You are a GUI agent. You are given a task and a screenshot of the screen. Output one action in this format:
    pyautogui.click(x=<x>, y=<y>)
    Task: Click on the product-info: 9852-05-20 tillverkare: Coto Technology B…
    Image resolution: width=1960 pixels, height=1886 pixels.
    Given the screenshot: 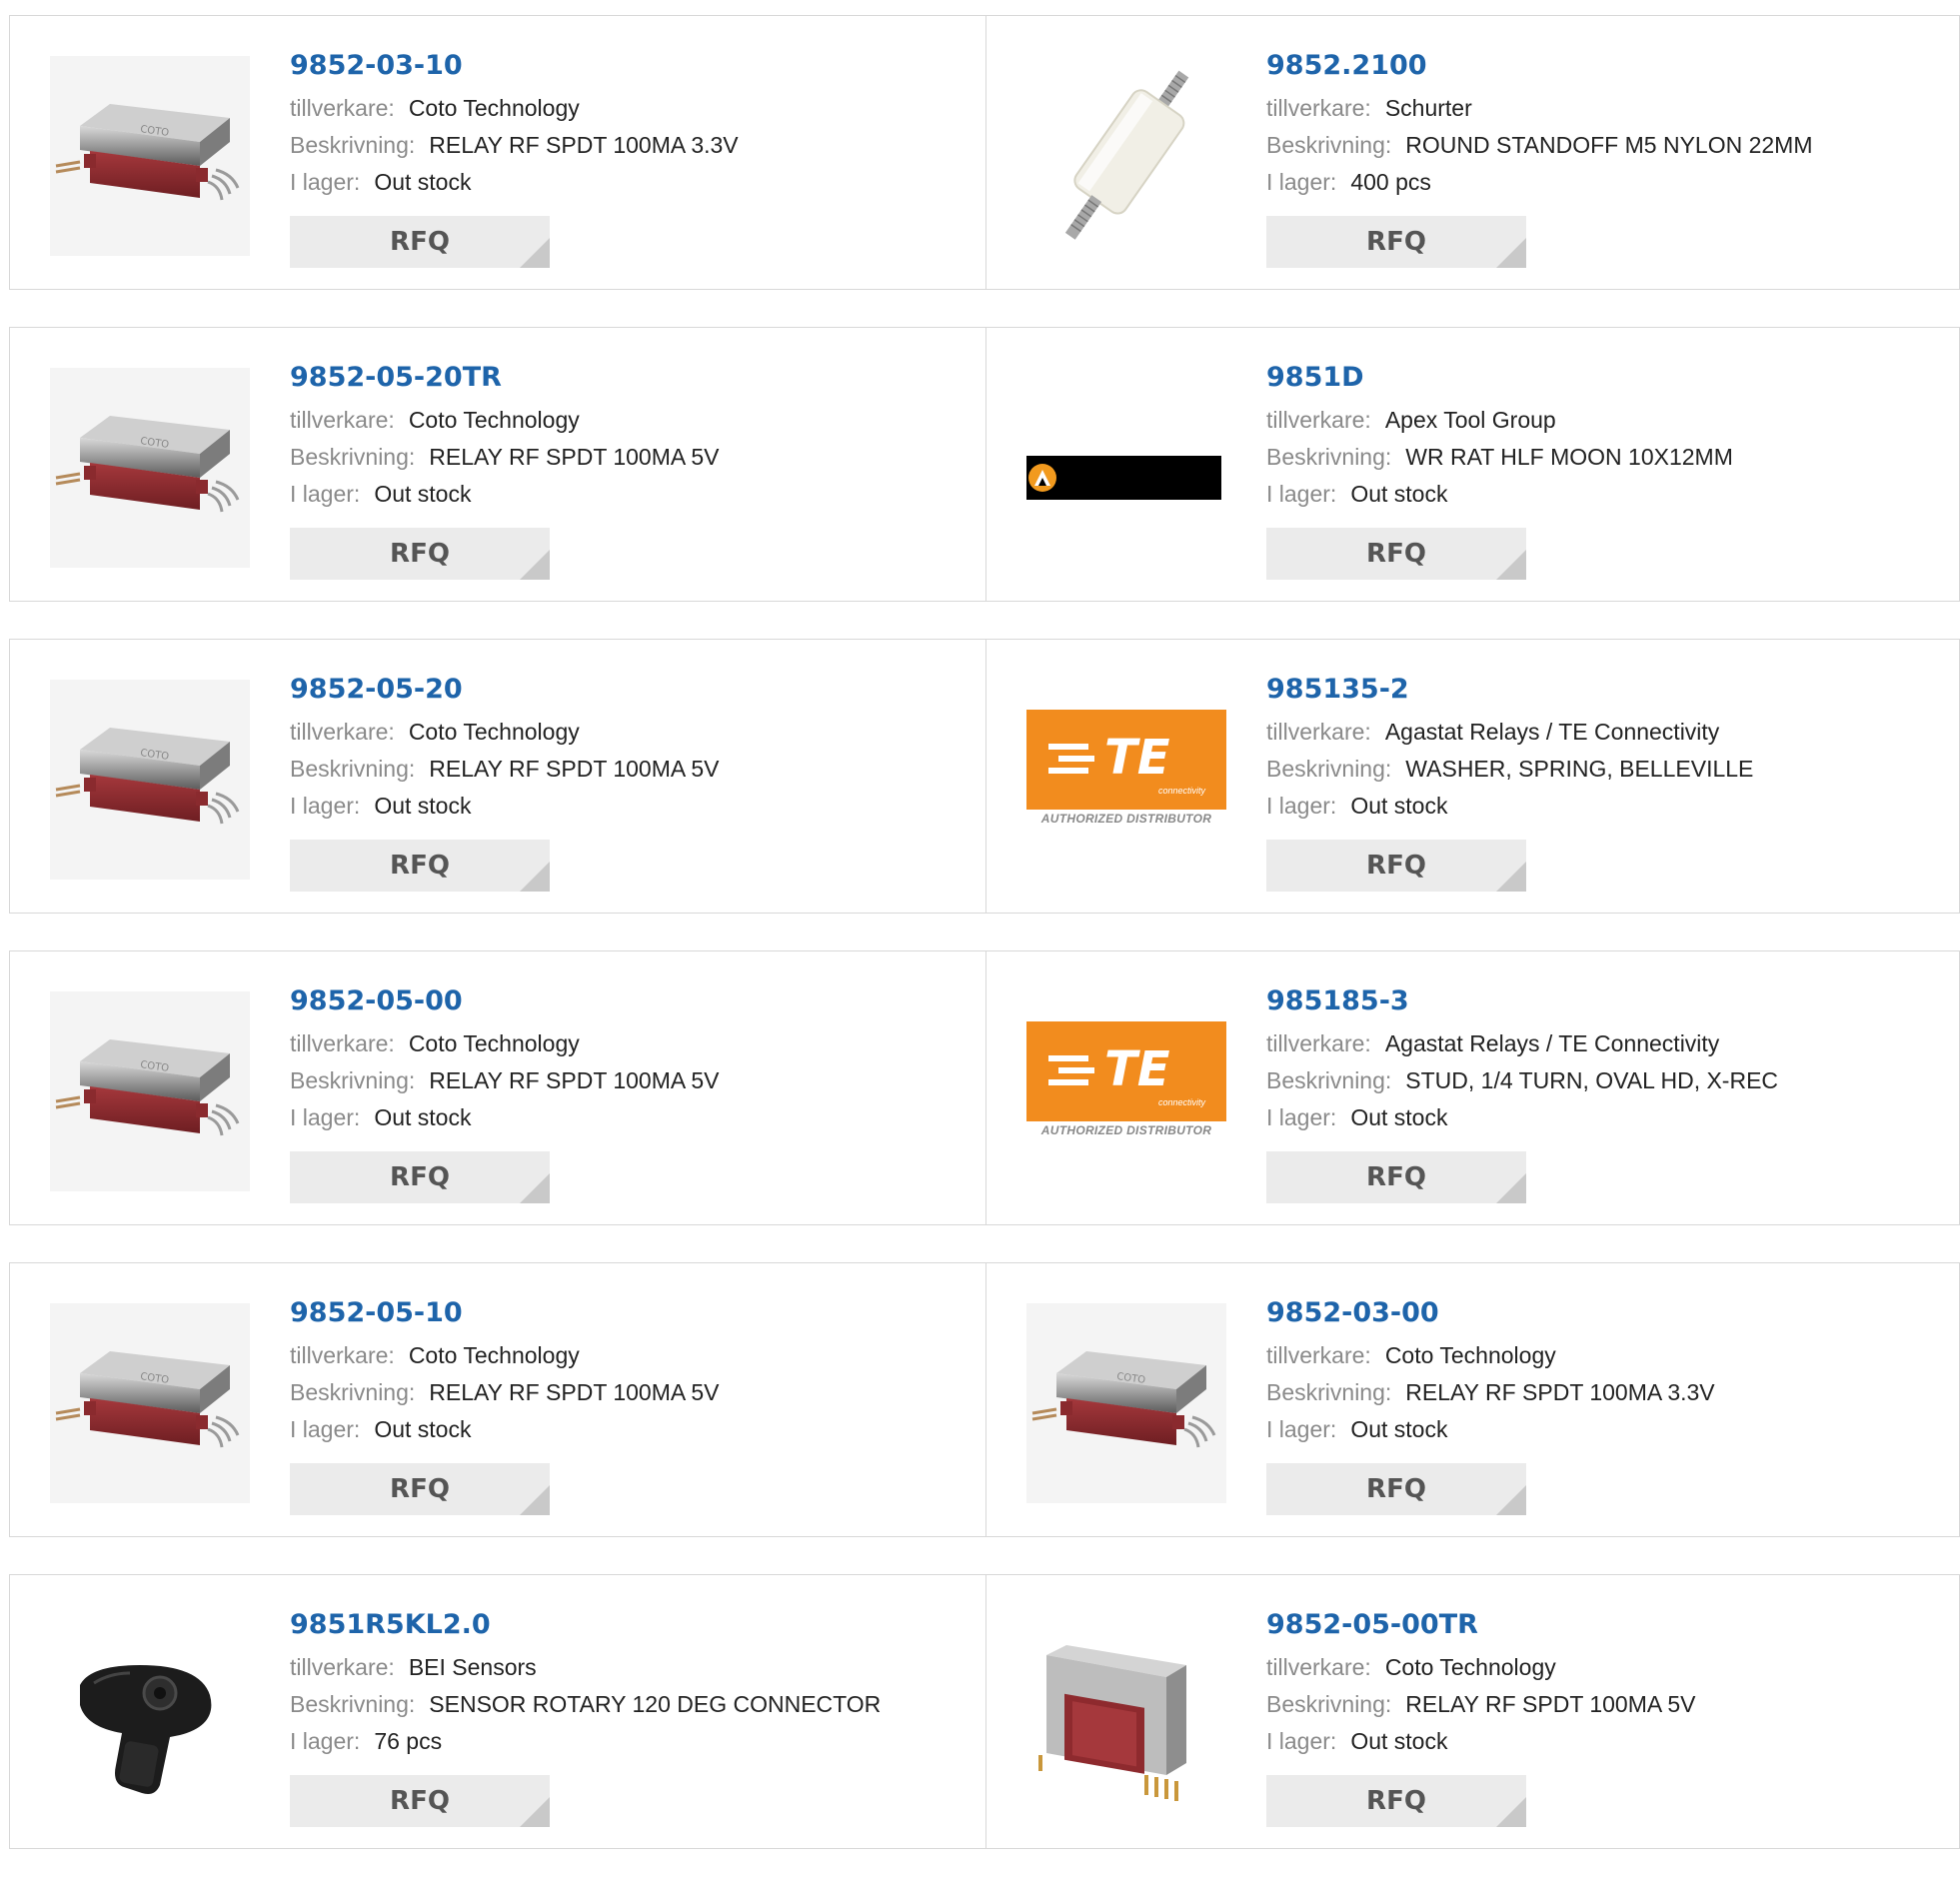 What is the action you would take?
    pyautogui.click(x=628, y=747)
    